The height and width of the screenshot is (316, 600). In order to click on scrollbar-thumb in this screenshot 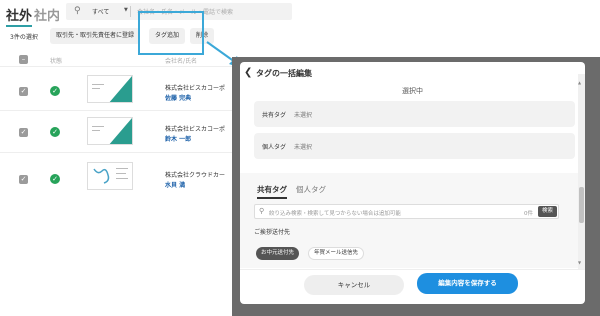, I will do `click(581, 205)`.